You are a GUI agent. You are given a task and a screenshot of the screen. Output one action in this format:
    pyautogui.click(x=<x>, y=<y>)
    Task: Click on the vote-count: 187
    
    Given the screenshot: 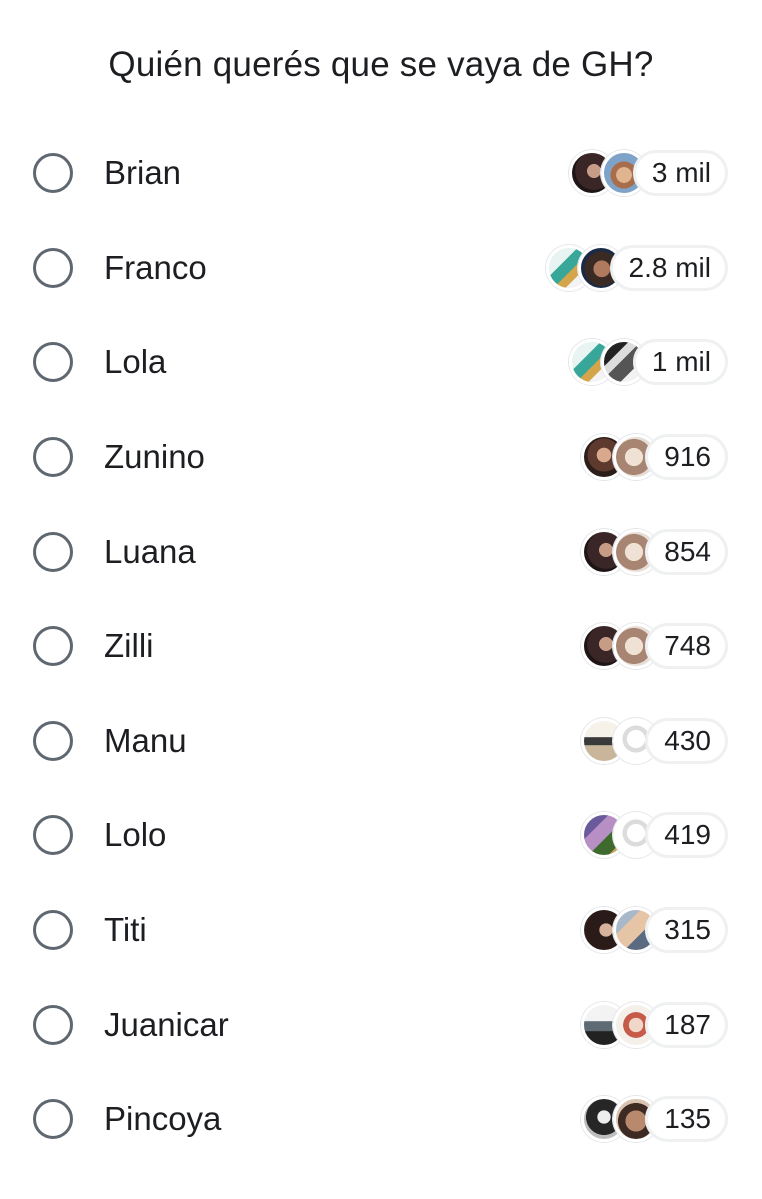 What is the action you would take?
    pyautogui.click(x=686, y=1024)
    